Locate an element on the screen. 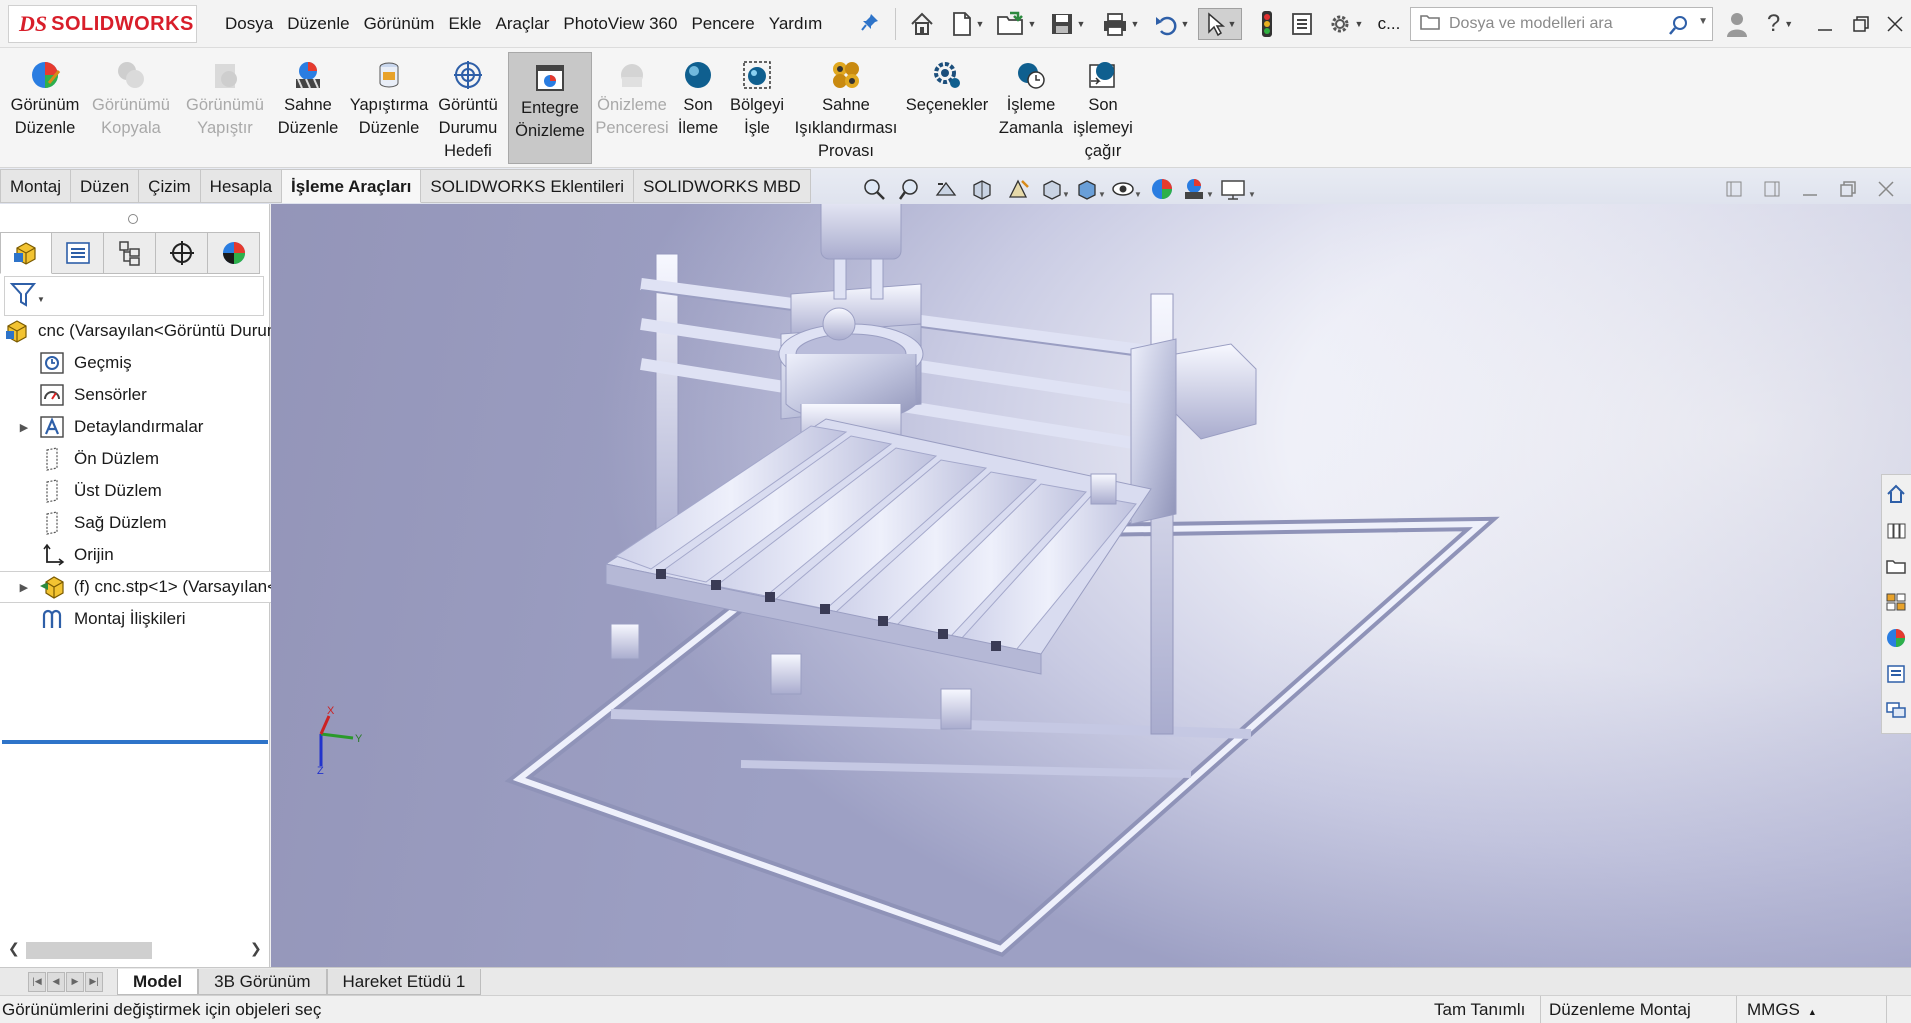 The width and height of the screenshot is (1911, 1023). tab-model: Model is located at coordinates (158, 982).